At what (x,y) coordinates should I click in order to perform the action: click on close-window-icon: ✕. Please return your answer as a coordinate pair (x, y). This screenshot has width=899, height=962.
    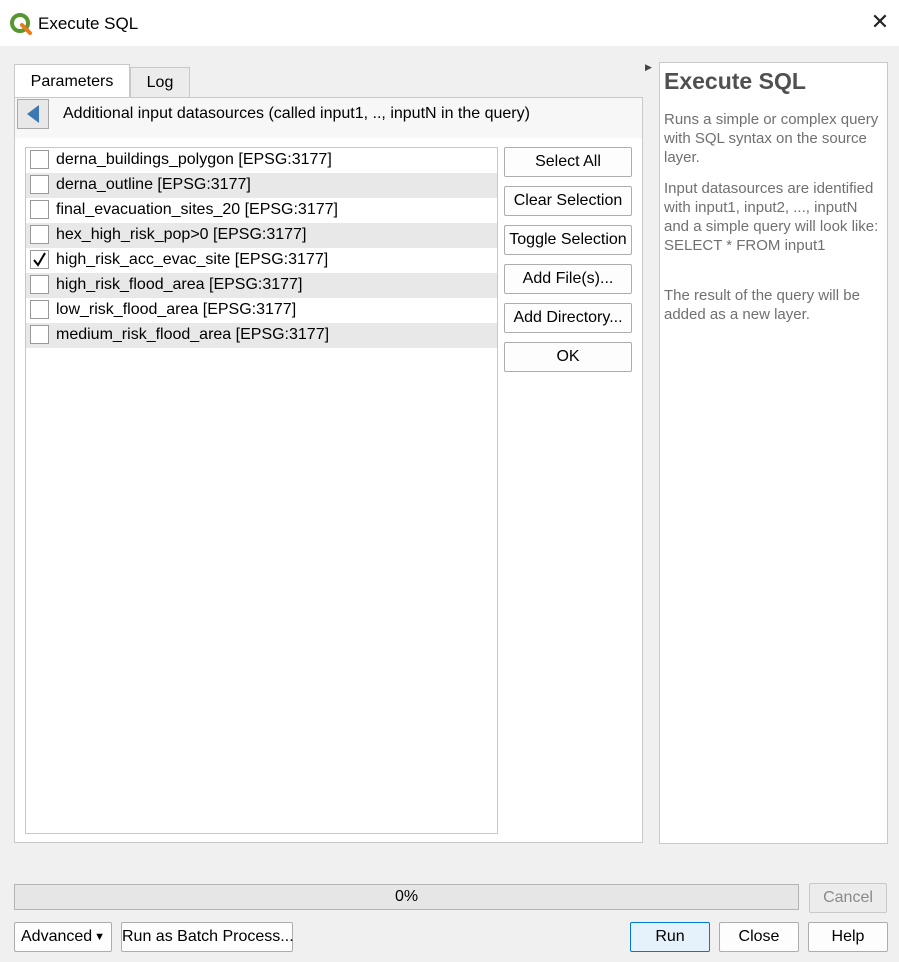
    Looking at the image, I should click on (880, 22).